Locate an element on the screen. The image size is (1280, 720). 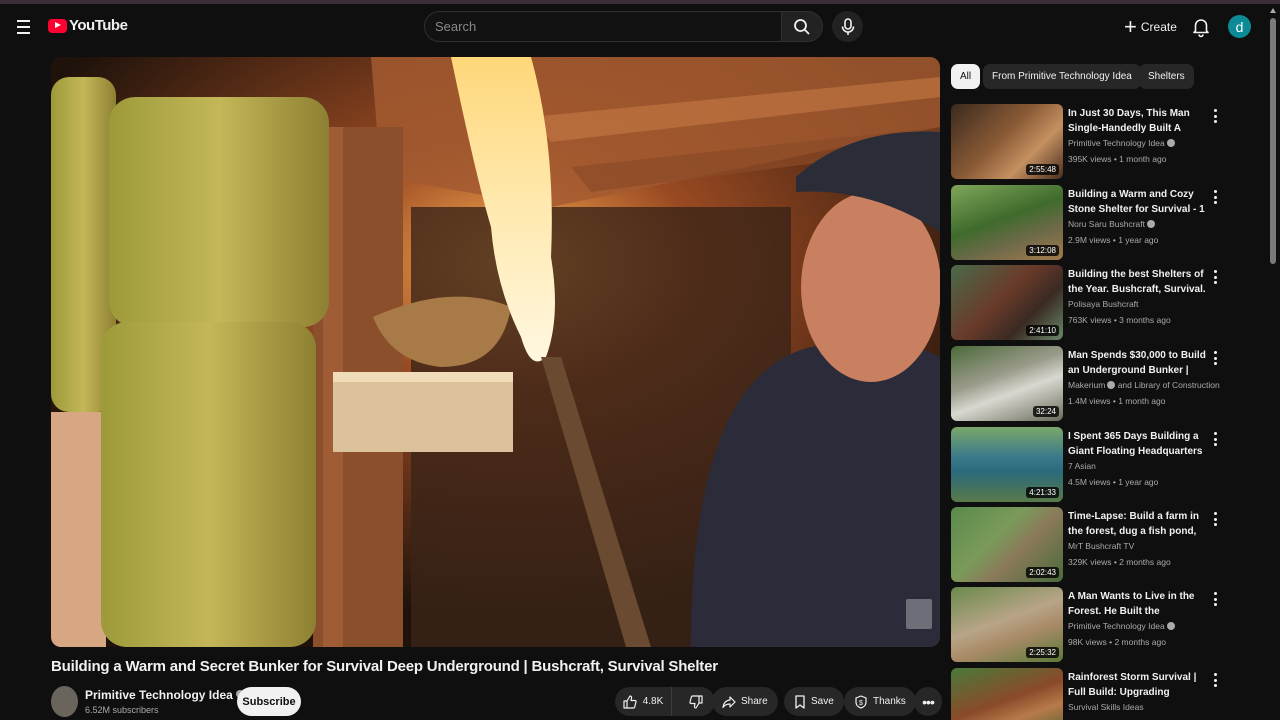
notifications-button is located at coordinates (1201, 27).